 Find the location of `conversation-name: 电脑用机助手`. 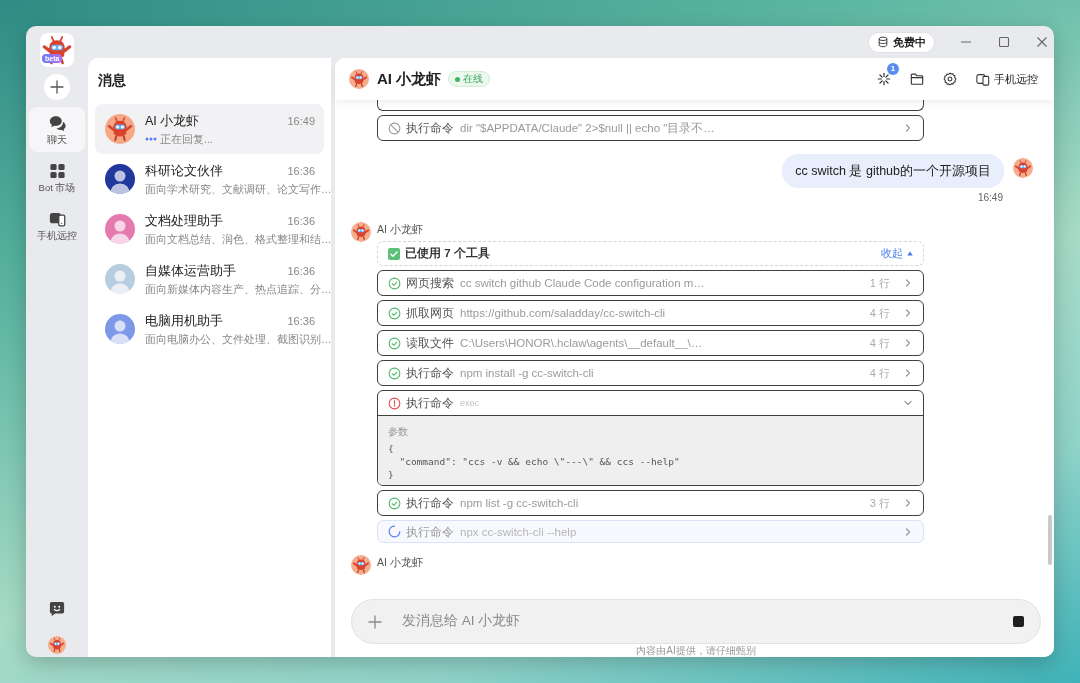

conversation-name: 电脑用机助手 is located at coordinates (184, 320).